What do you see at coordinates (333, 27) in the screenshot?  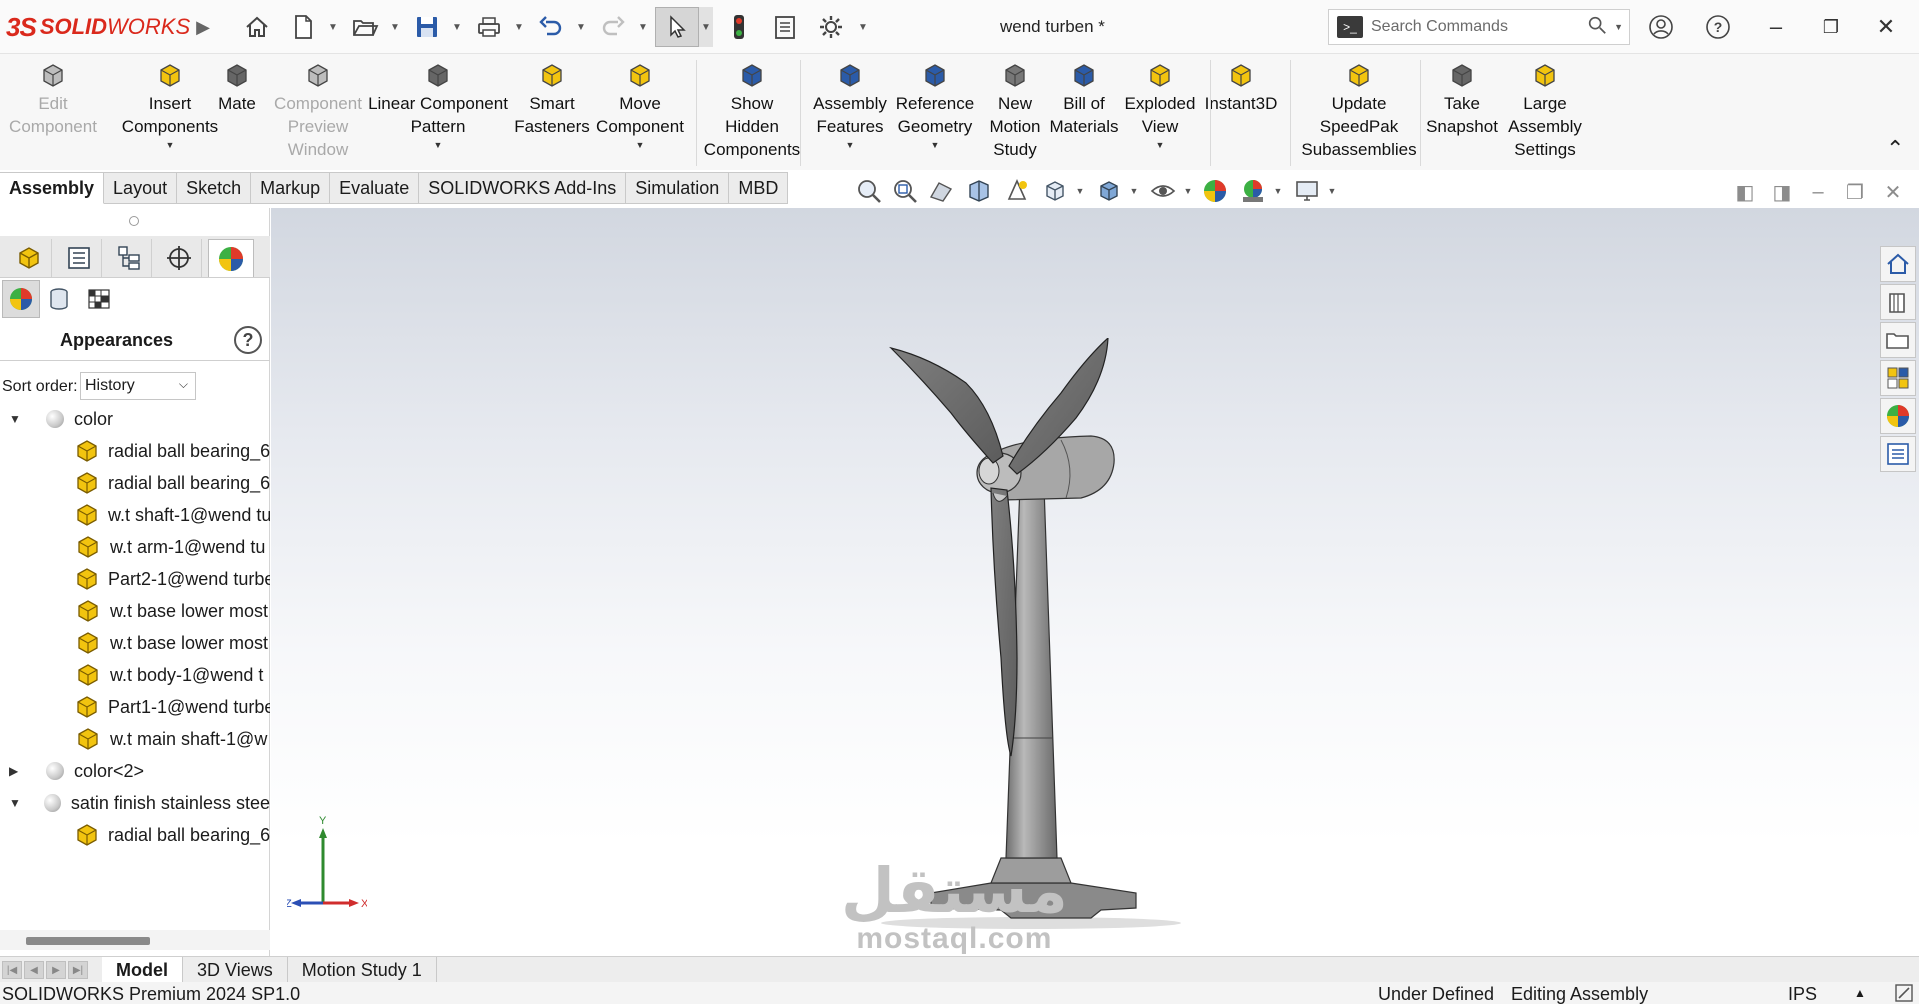 I see `new-dropdown-icon: ▼` at bounding box center [333, 27].